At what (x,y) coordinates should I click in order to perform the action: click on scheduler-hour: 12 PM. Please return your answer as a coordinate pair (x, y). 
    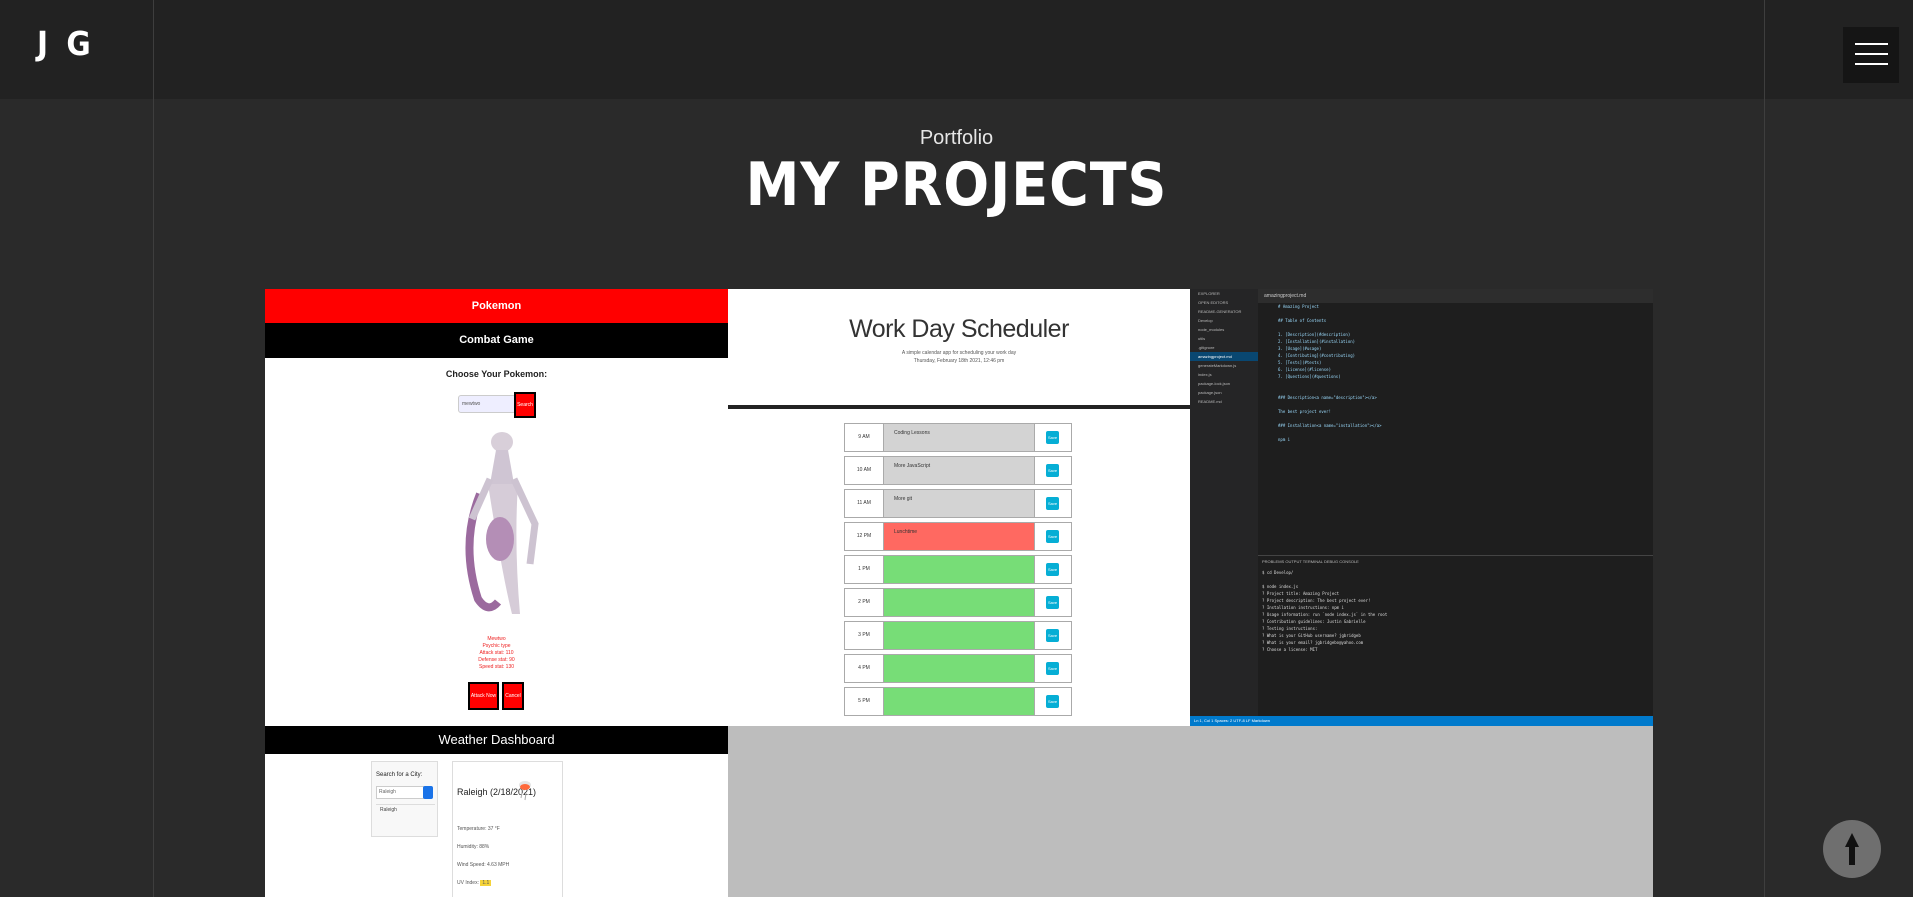
    Looking at the image, I should click on (864, 536).